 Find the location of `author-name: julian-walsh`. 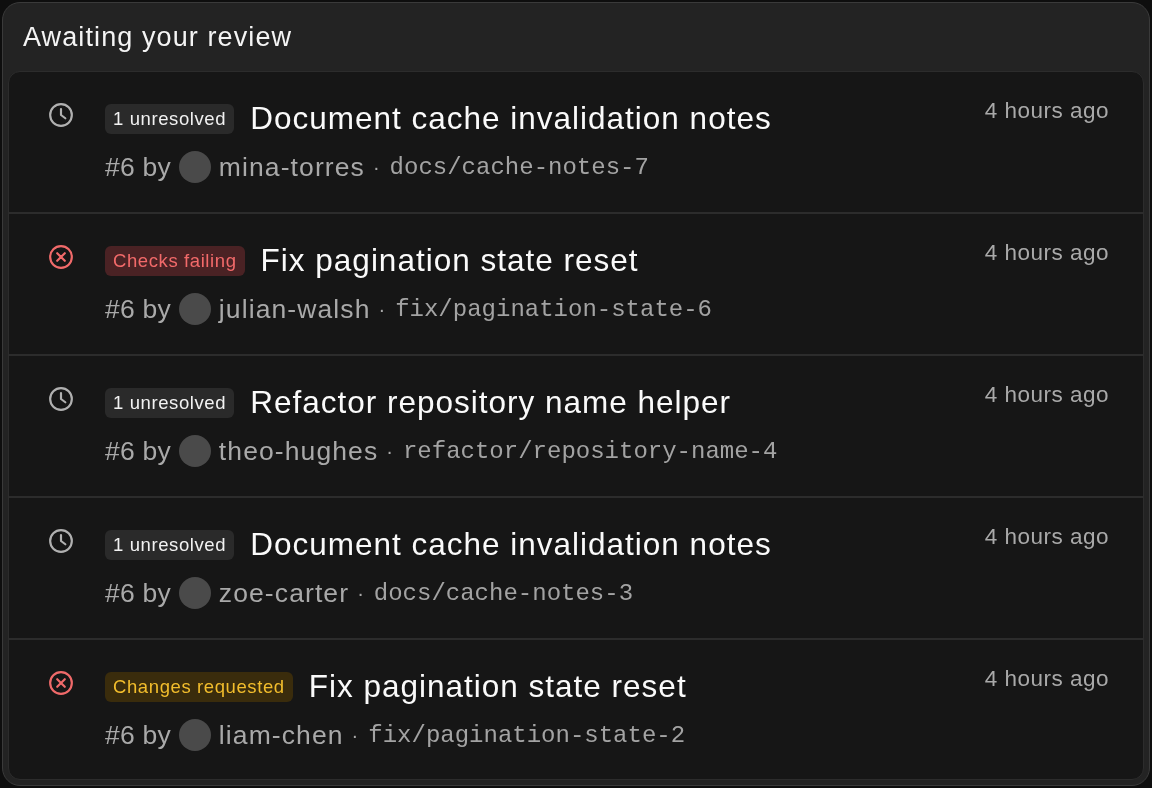

author-name: julian-walsh is located at coordinates (294, 309).